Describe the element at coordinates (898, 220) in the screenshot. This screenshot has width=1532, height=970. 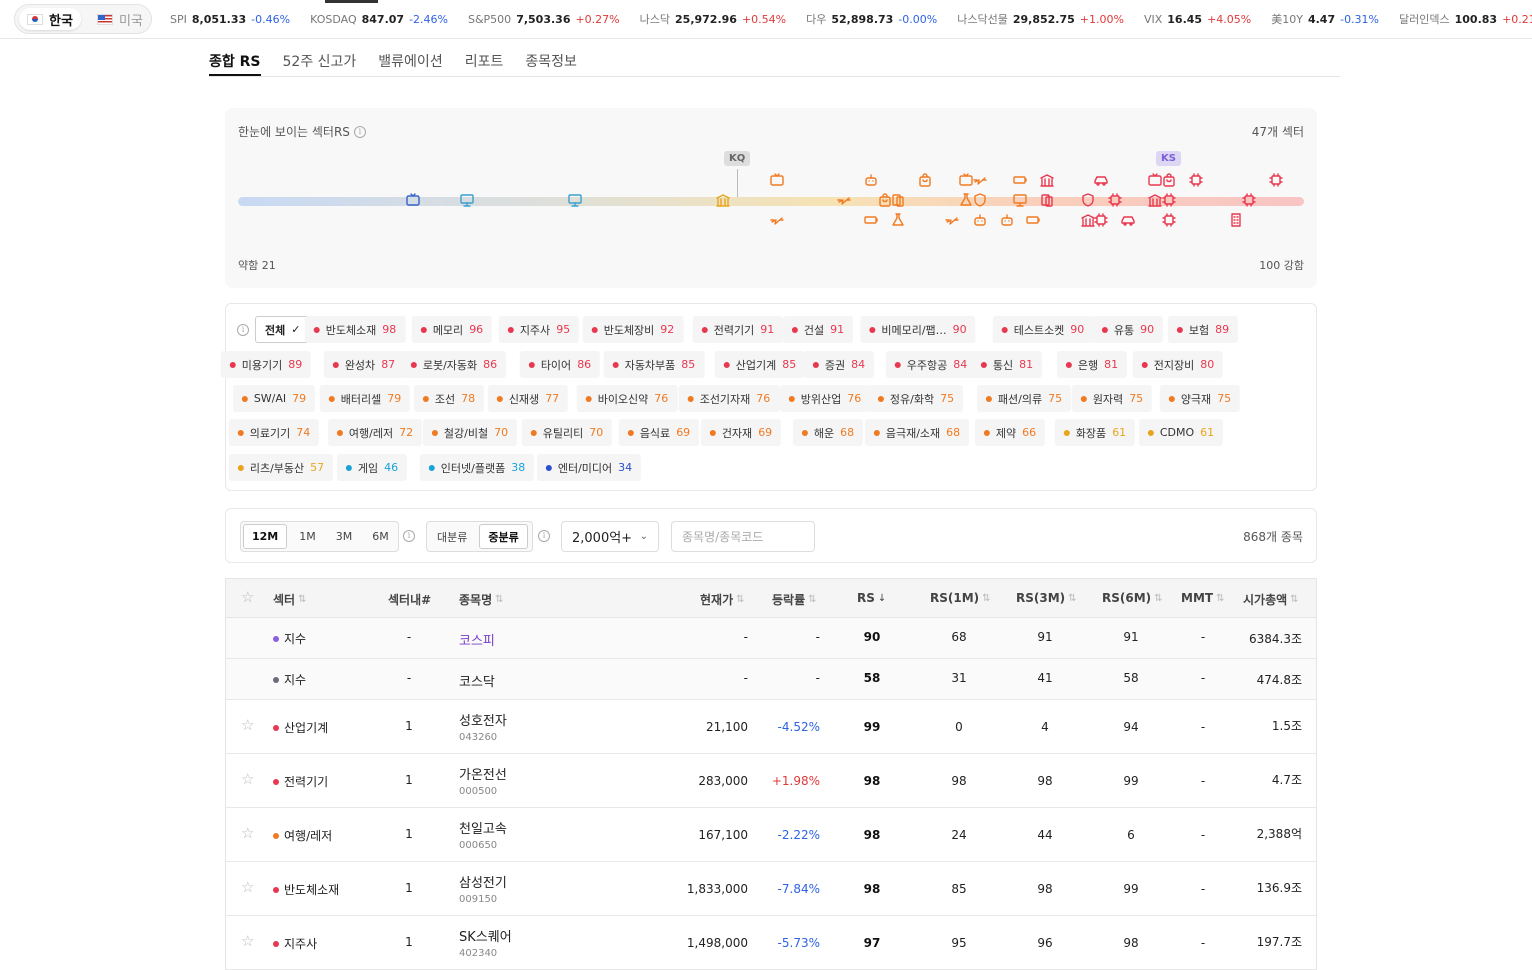
I see `sector-flask-icon` at that location.